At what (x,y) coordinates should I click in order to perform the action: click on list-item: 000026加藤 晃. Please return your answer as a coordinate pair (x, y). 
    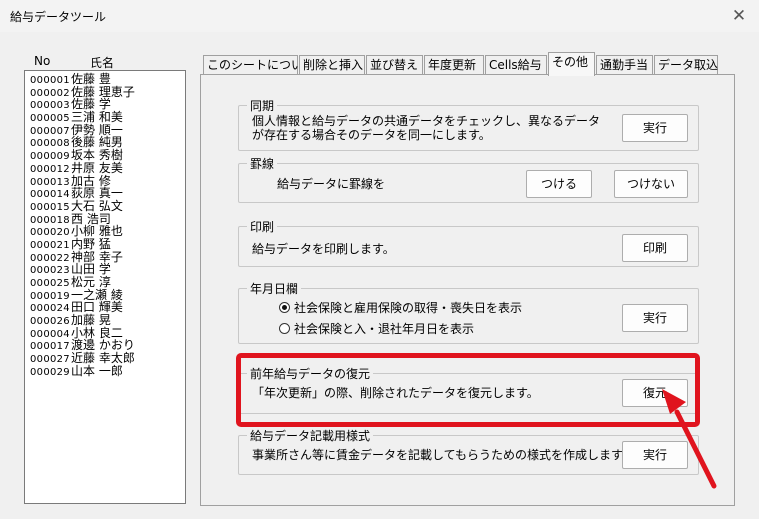
    Looking at the image, I should click on (107, 320).